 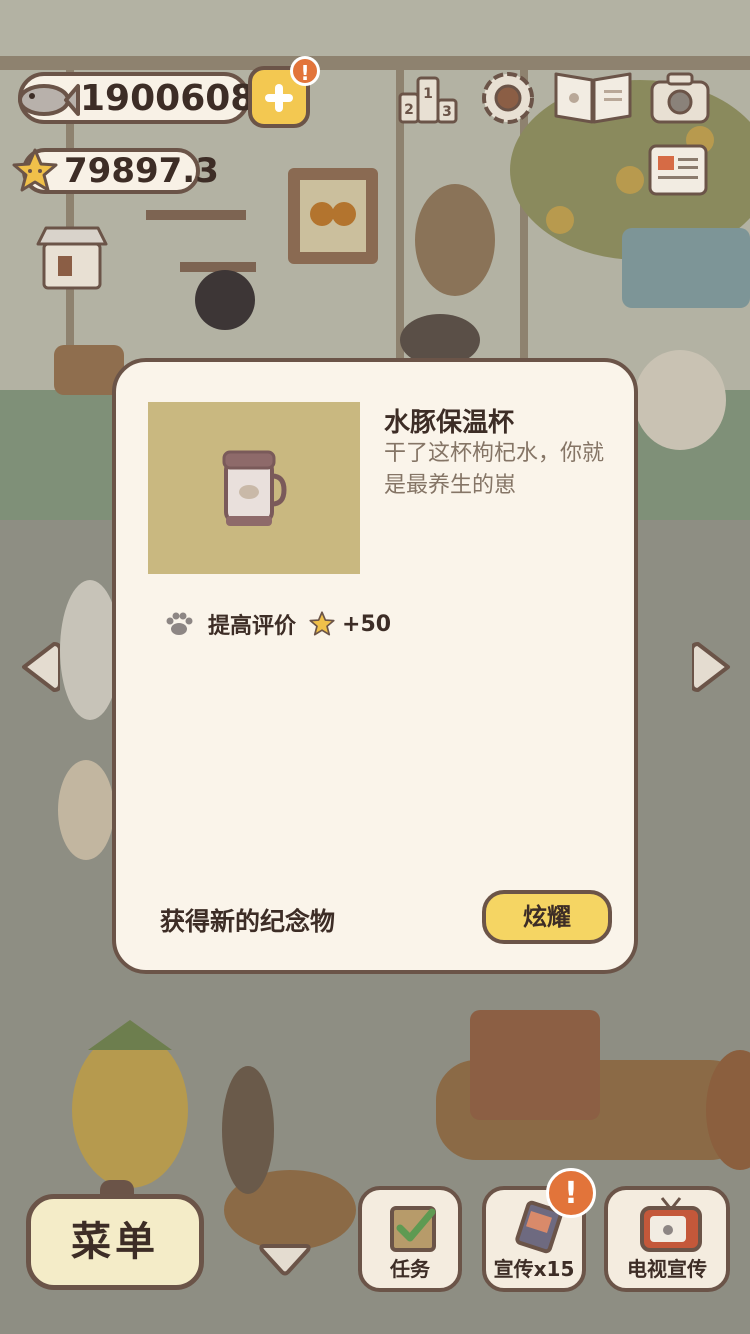 I want to click on new-souvenir-text: 获得新的纪念物, so click(x=248, y=921).